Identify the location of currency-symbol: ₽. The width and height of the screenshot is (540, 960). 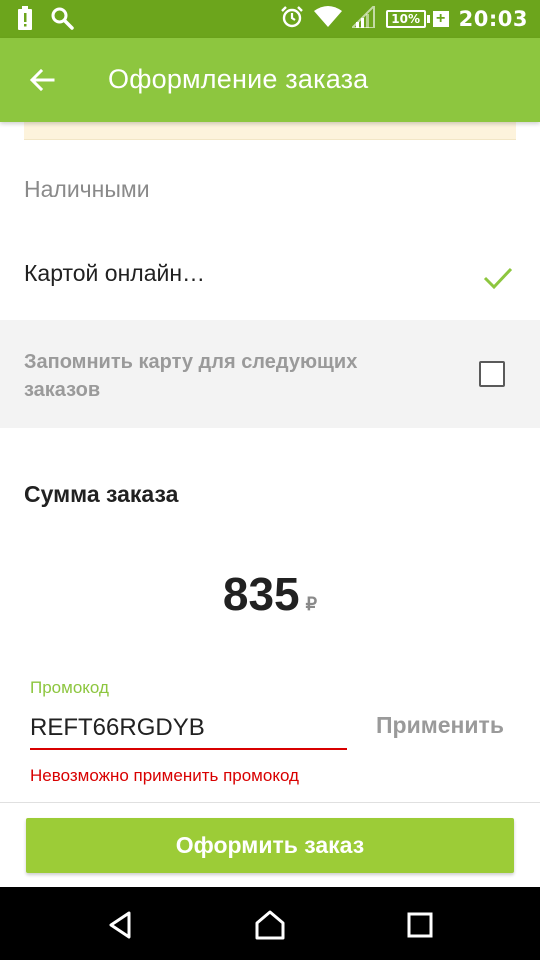
(311, 604).